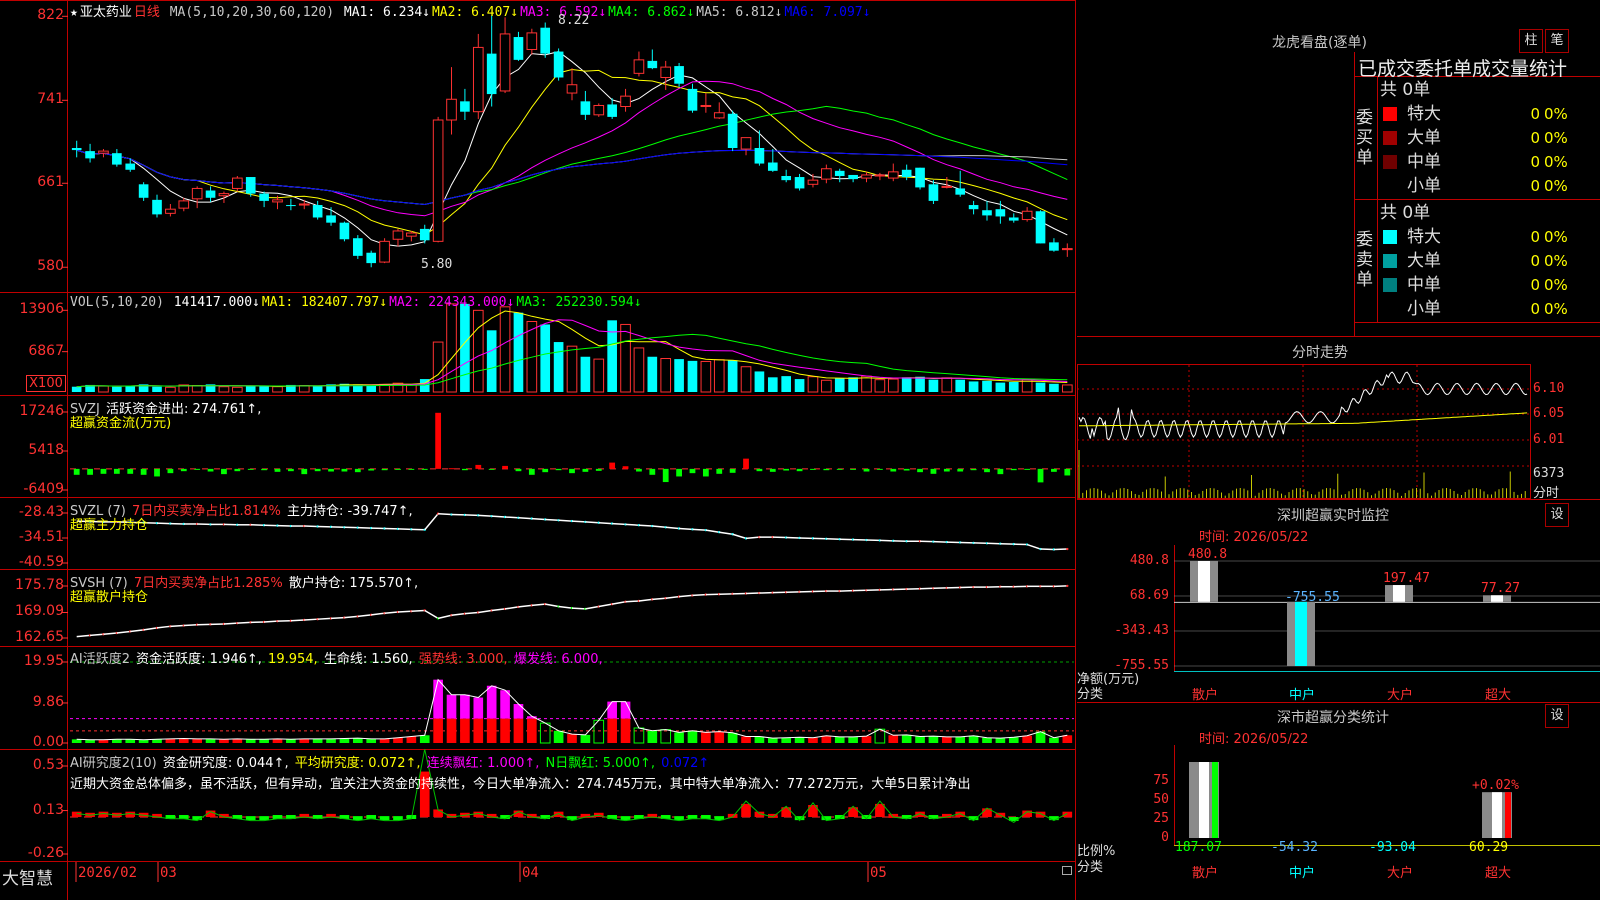 Image resolution: width=1600 pixels, height=900 pixels. I want to click on fenshi-vol-top: 6373, so click(1549, 473).